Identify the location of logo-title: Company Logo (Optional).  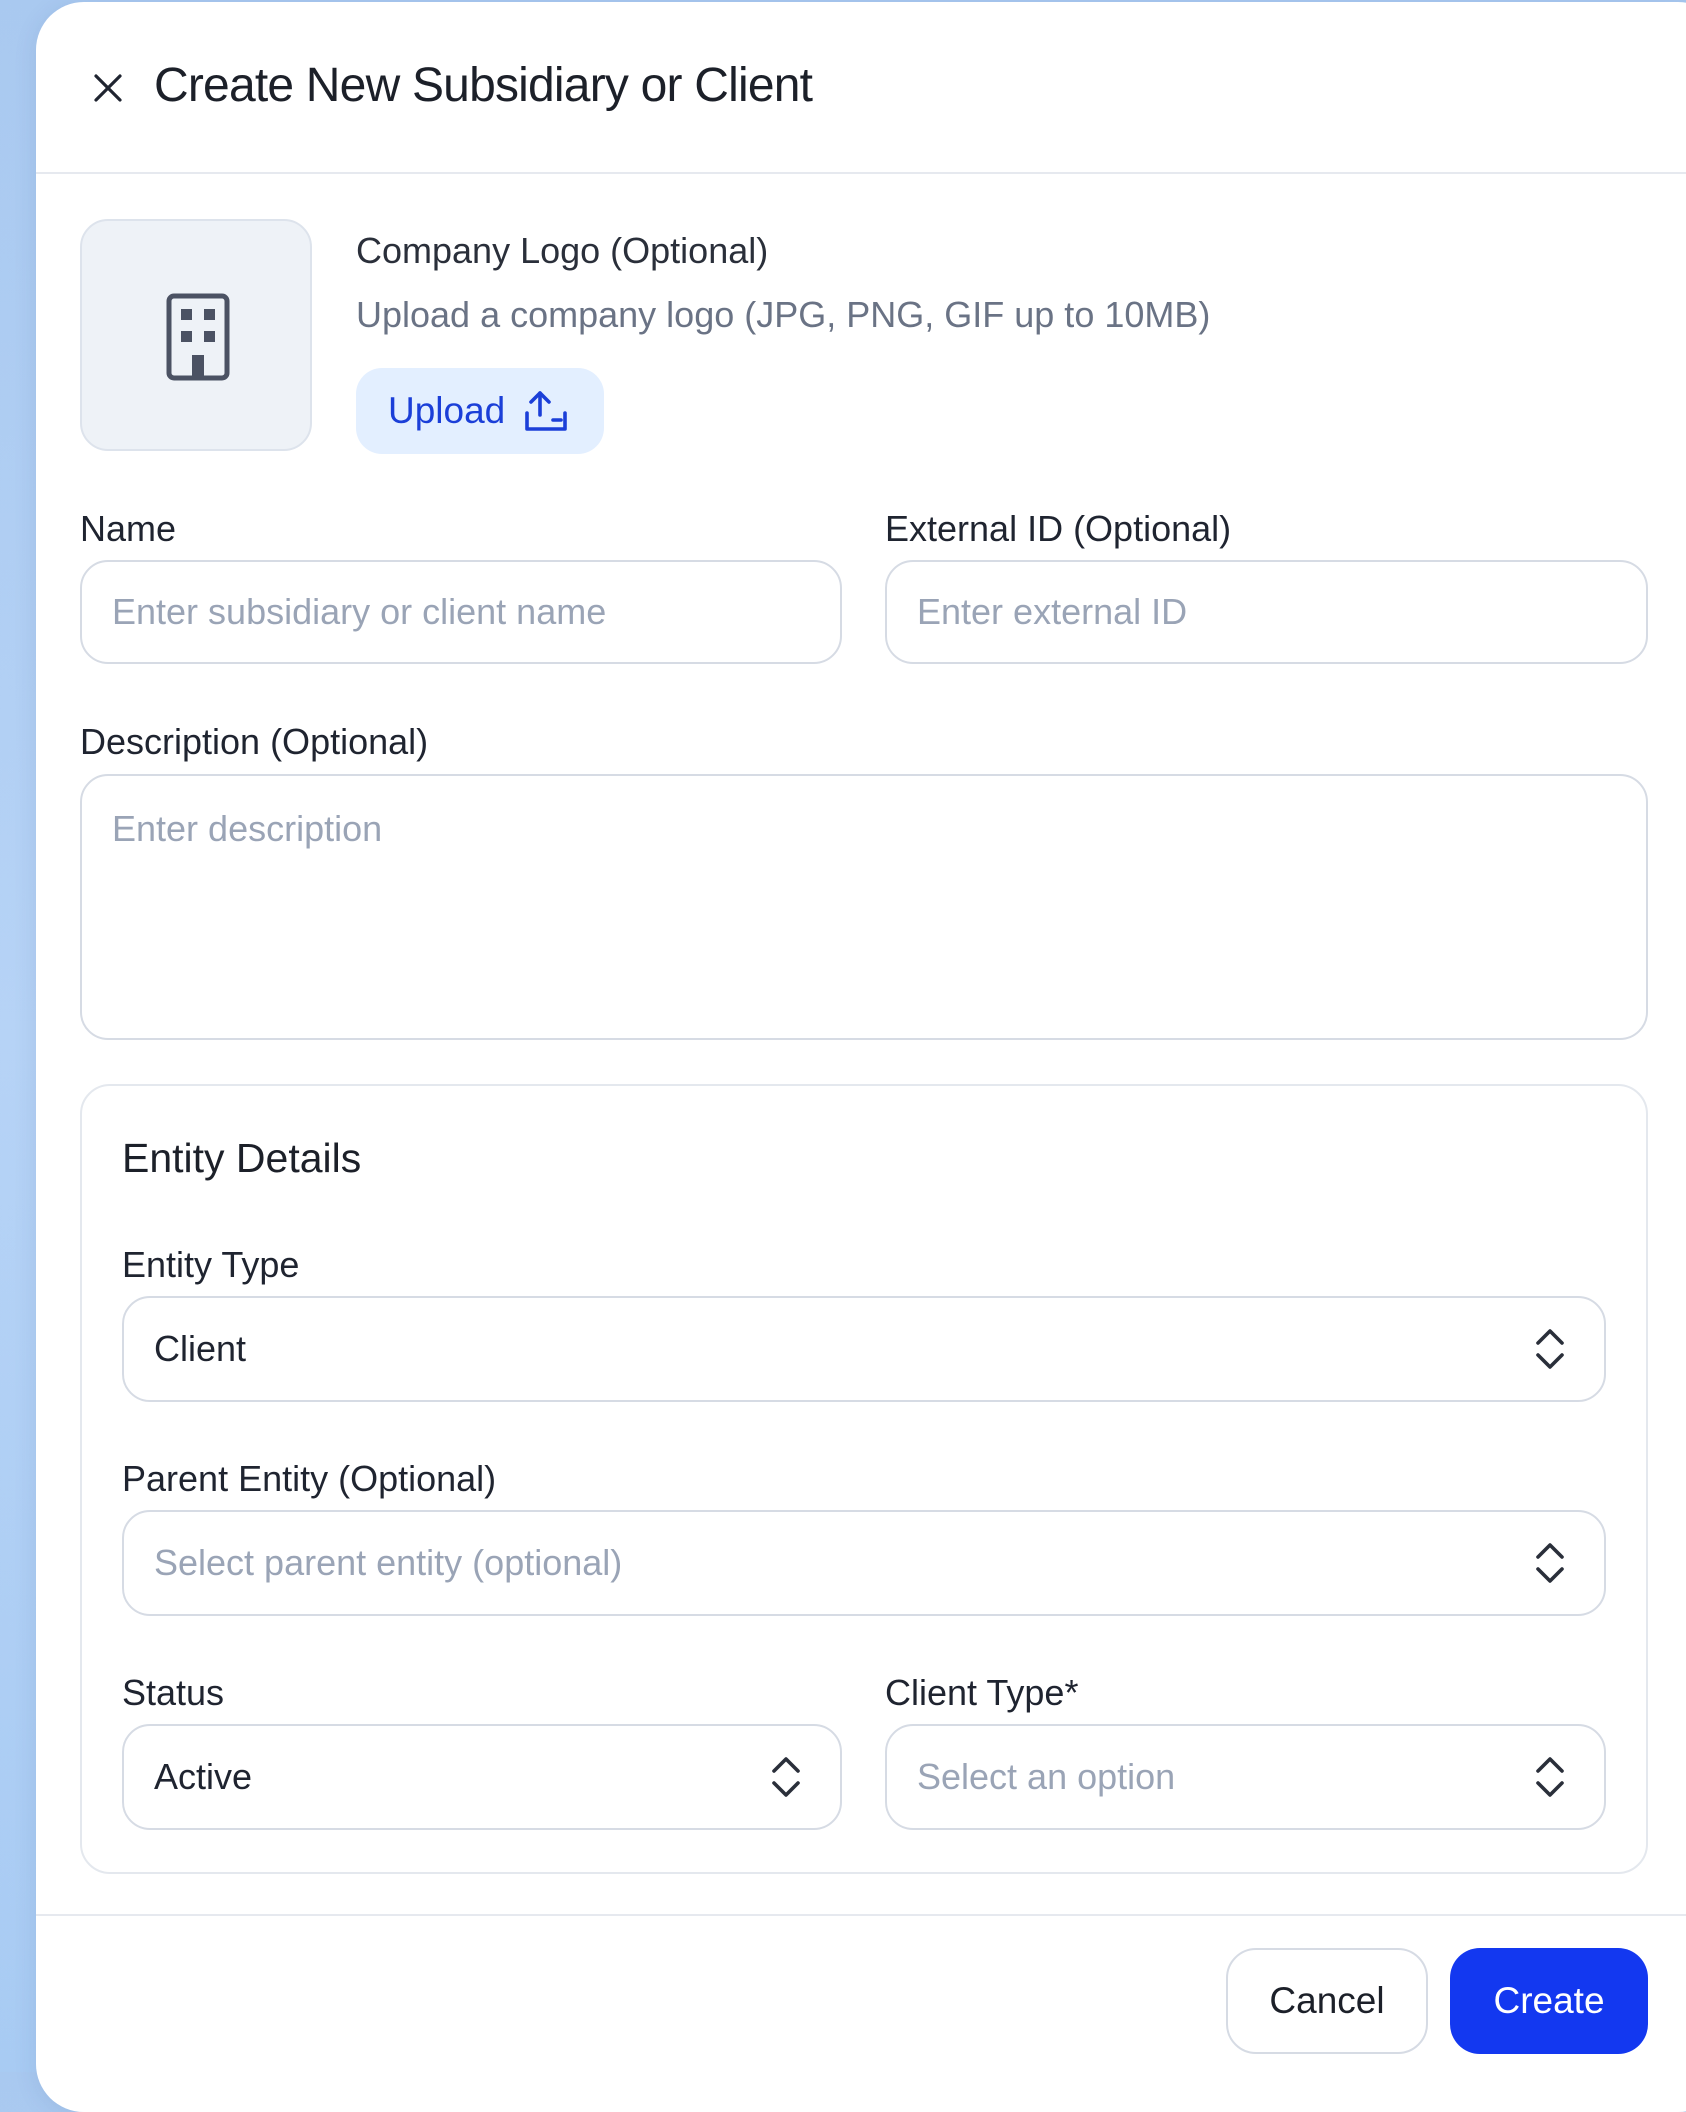
(562, 250).